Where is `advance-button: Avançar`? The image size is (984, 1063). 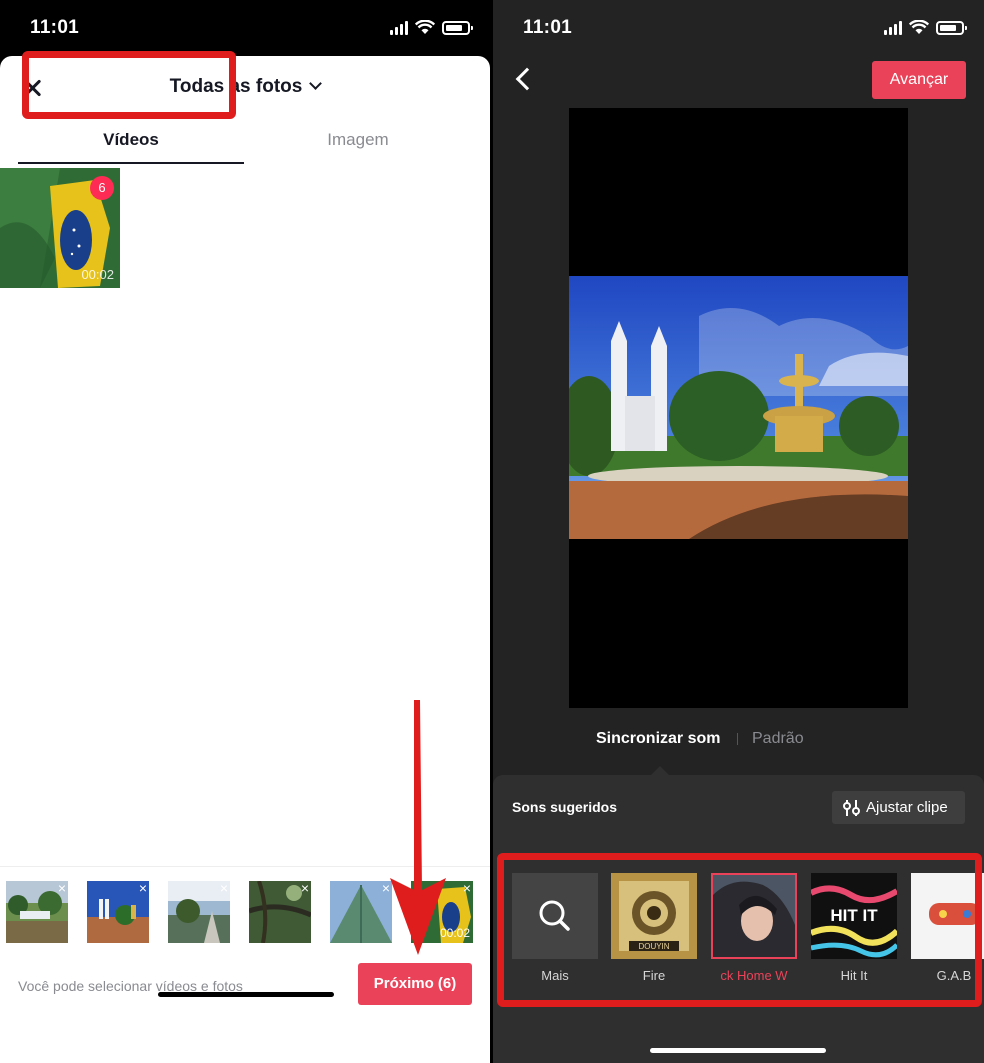 advance-button: Avançar is located at coordinates (919, 80).